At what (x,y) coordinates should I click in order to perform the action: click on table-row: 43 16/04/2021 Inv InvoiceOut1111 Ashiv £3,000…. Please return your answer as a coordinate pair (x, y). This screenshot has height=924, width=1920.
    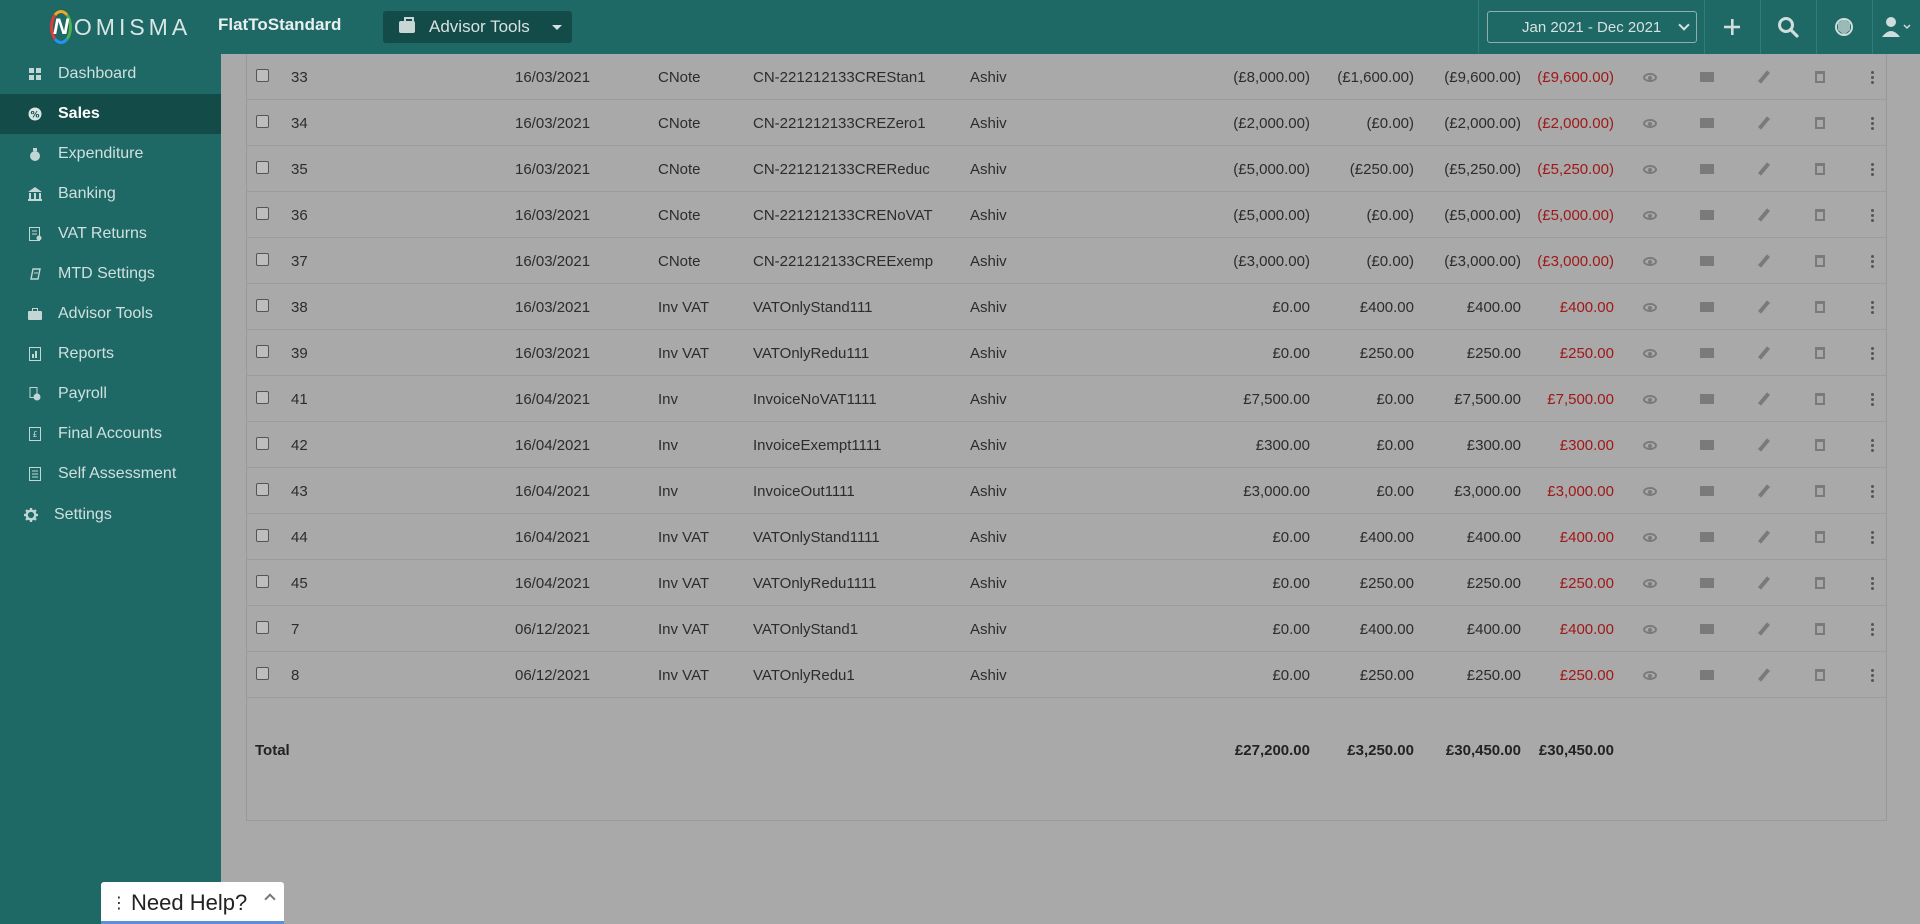
    Looking at the image, I should click on (1066, 491).